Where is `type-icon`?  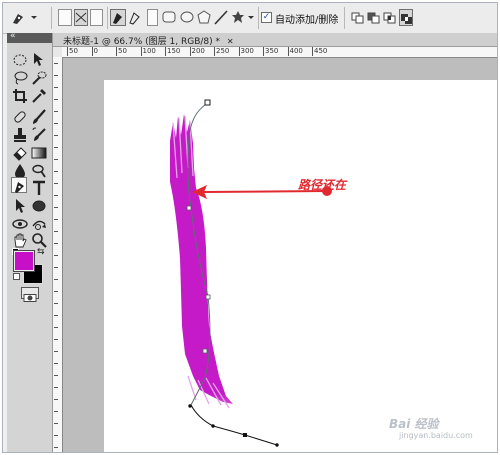
type-icon is located at coordinates (39, 187).